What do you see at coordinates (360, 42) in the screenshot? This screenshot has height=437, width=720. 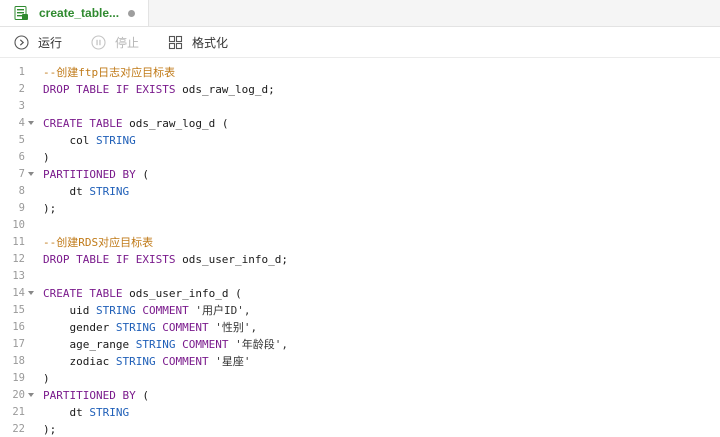 I see `toolbar: 运行 停止 格式化` at bounding box center [360, 42].